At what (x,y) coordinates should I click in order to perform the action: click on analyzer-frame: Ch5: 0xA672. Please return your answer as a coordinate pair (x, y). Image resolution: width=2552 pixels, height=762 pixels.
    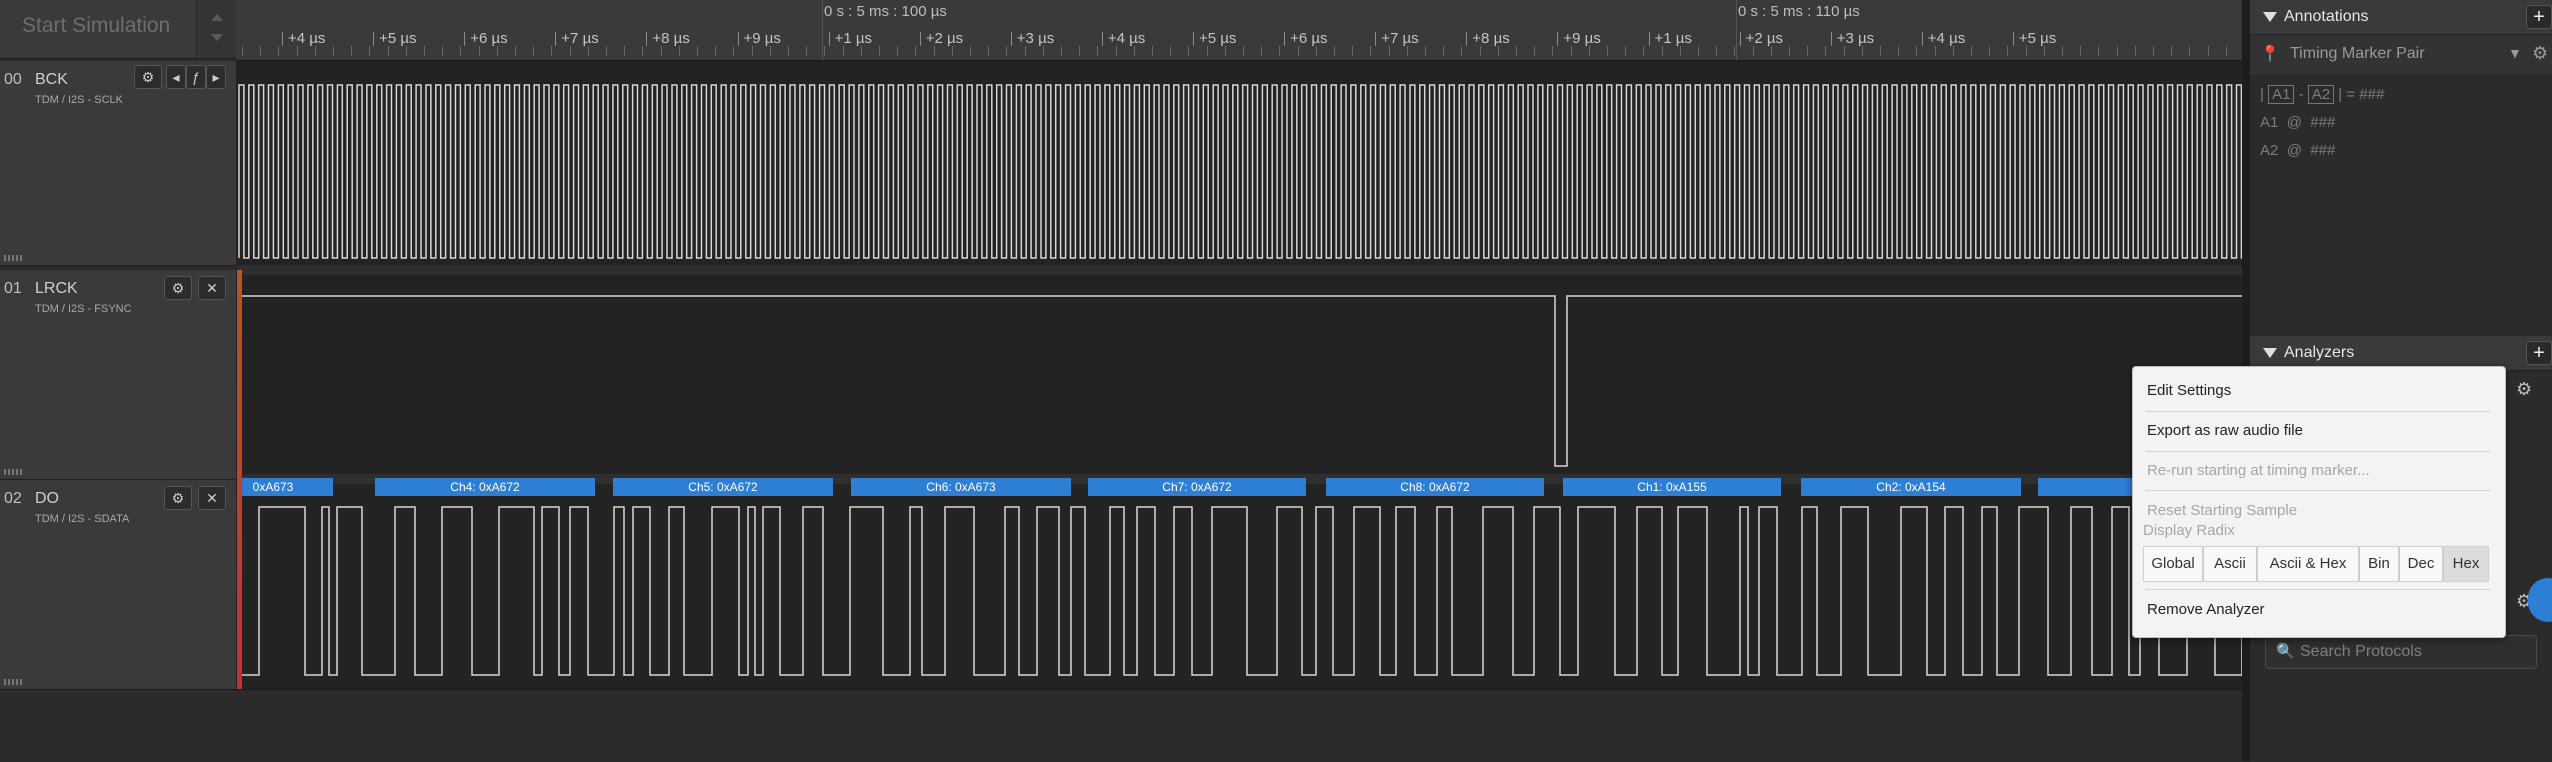
    Looking at the image, I should click on (723, 487).